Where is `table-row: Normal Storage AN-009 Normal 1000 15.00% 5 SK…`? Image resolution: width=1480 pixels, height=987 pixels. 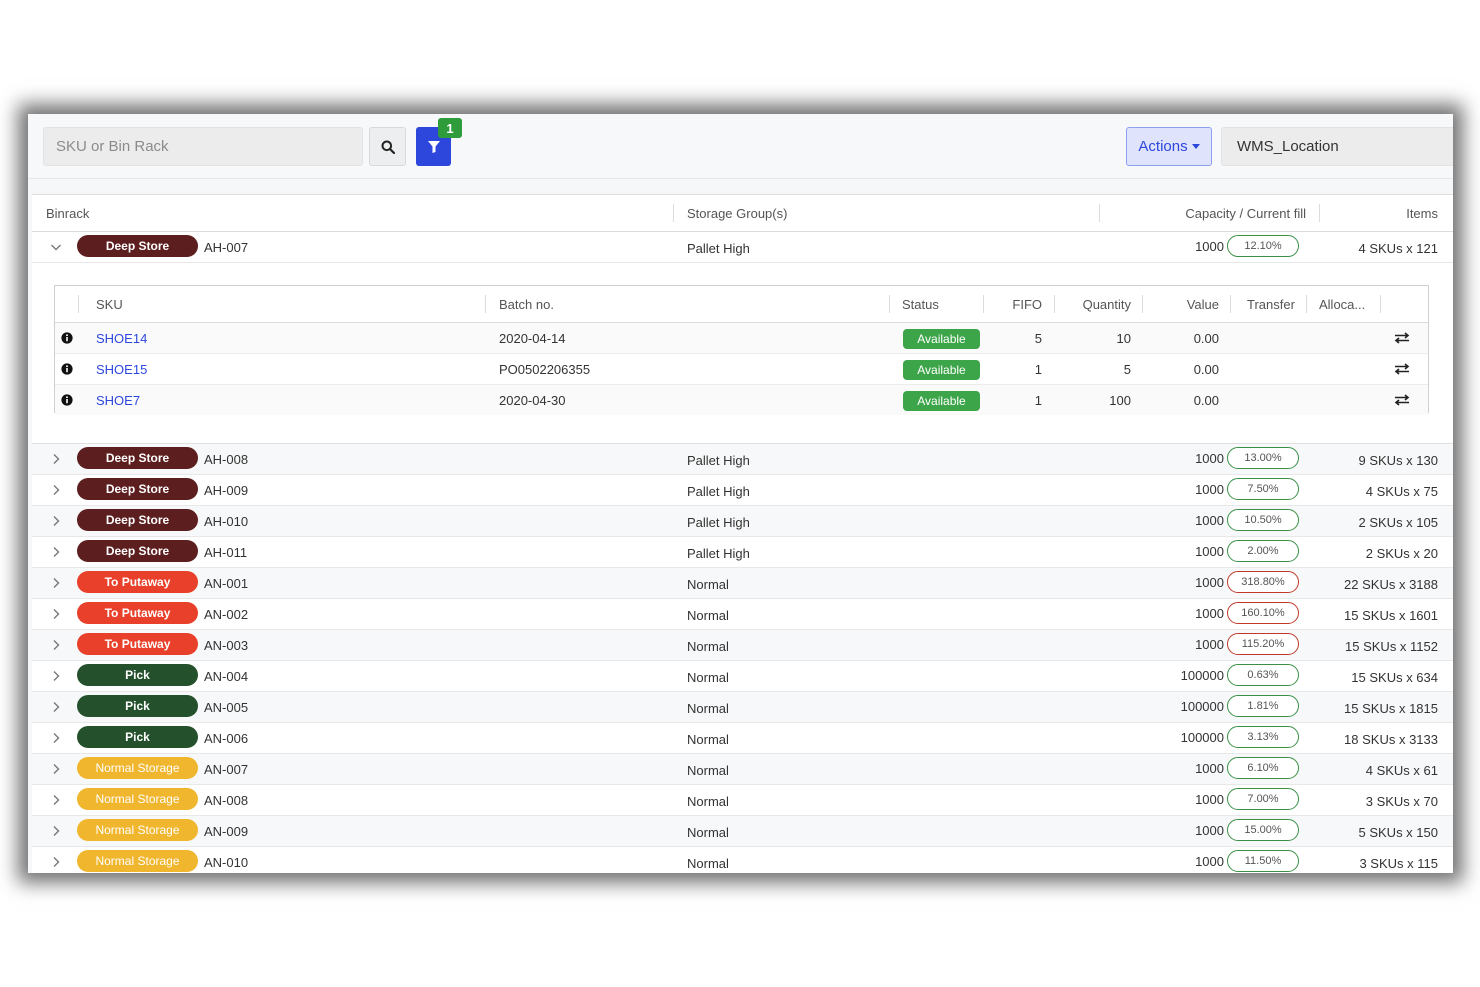
table-row: Normal Storage AN-009 Normal 1000 15.00% 5 SK… is located at coordinates (742, 831).